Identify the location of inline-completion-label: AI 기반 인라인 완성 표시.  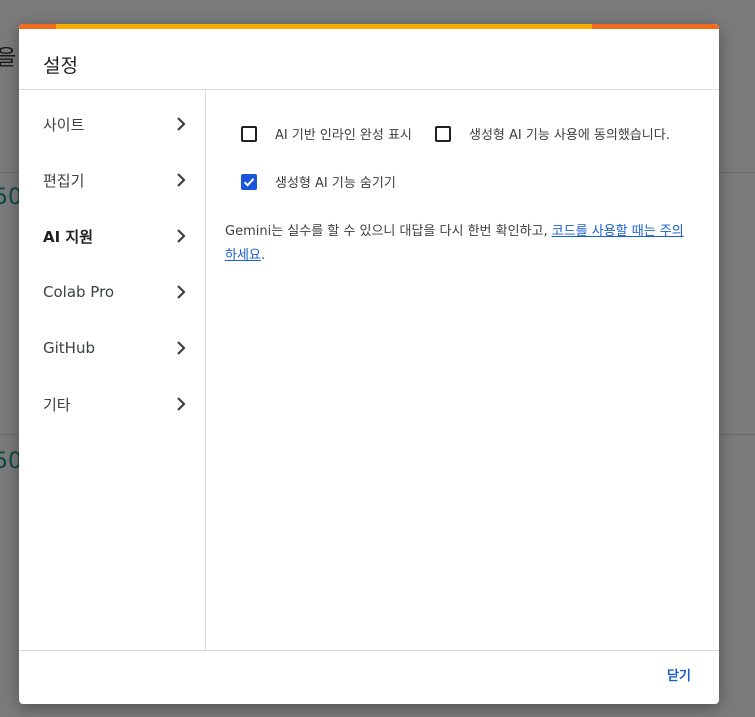
(343, 135).